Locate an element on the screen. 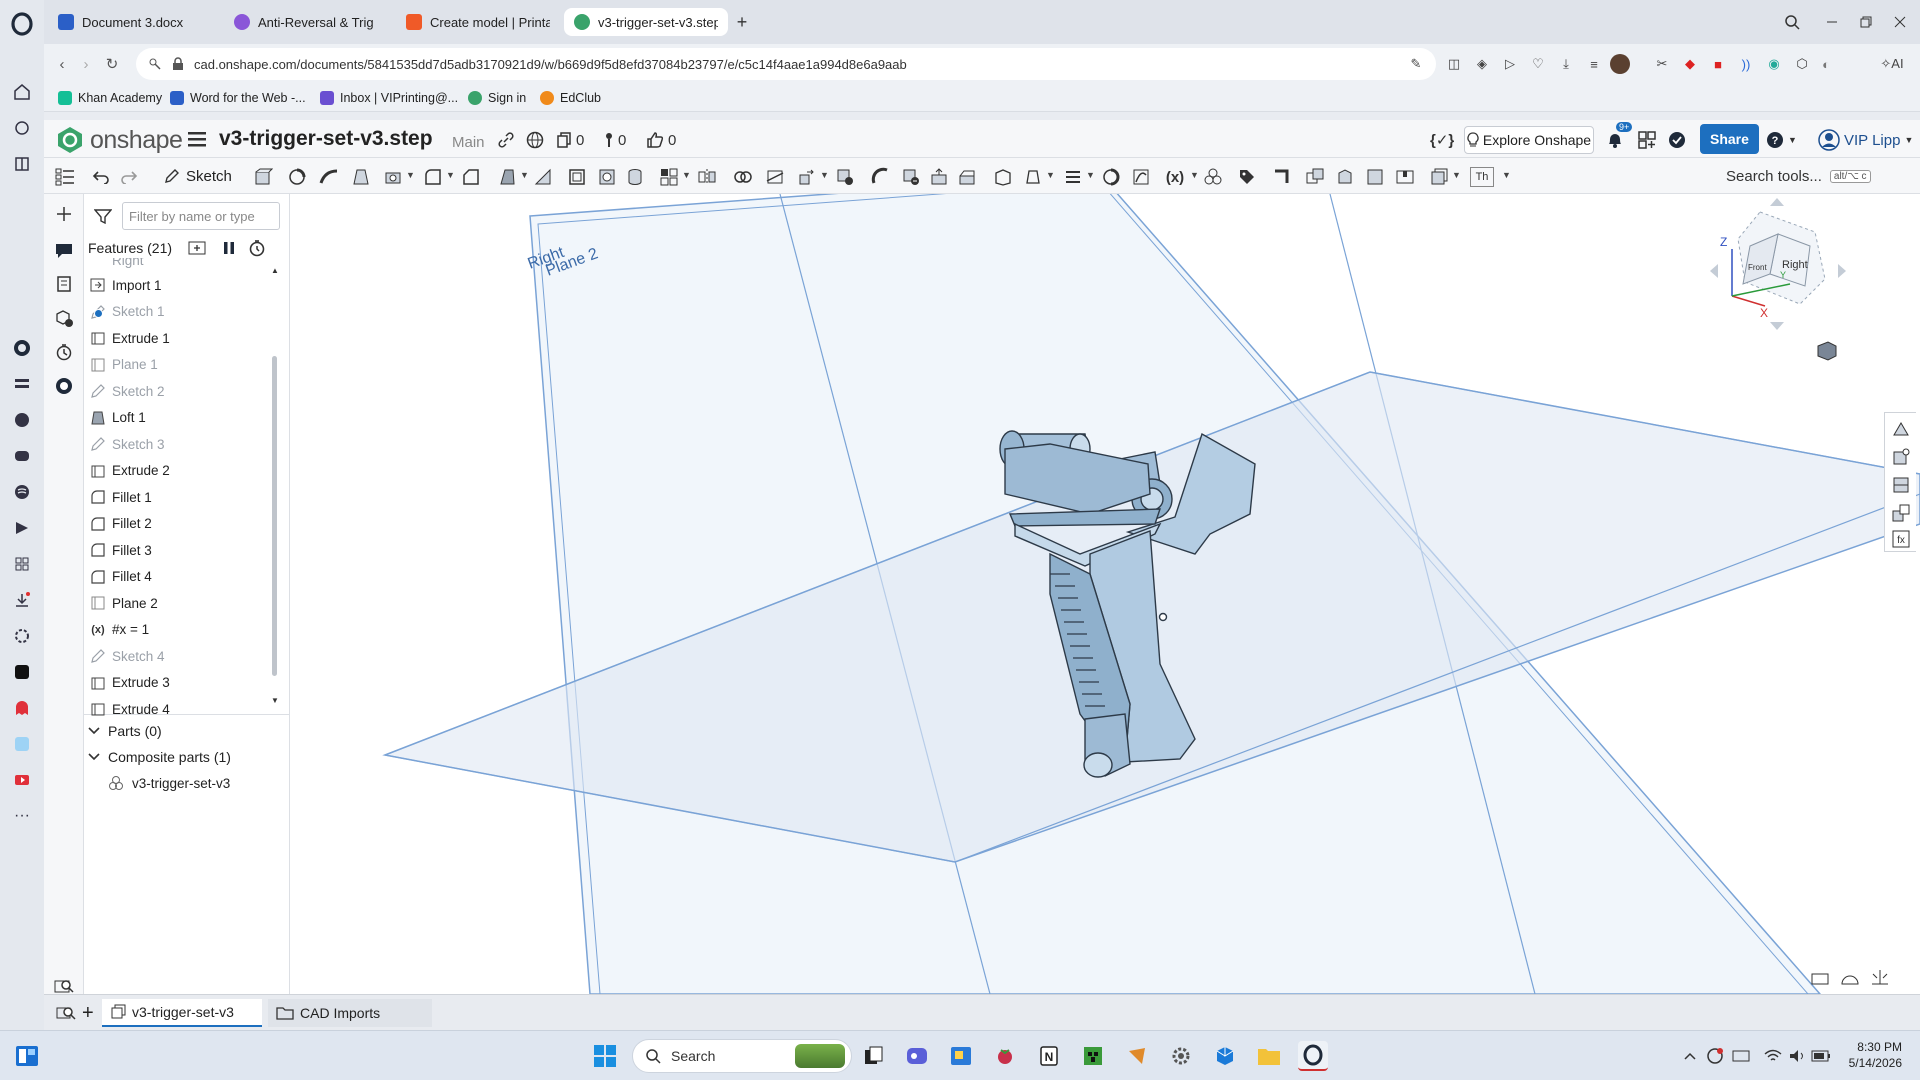 The image size is (1920, 1080). minecraft-icon is located at coordinates (1093, 1056).